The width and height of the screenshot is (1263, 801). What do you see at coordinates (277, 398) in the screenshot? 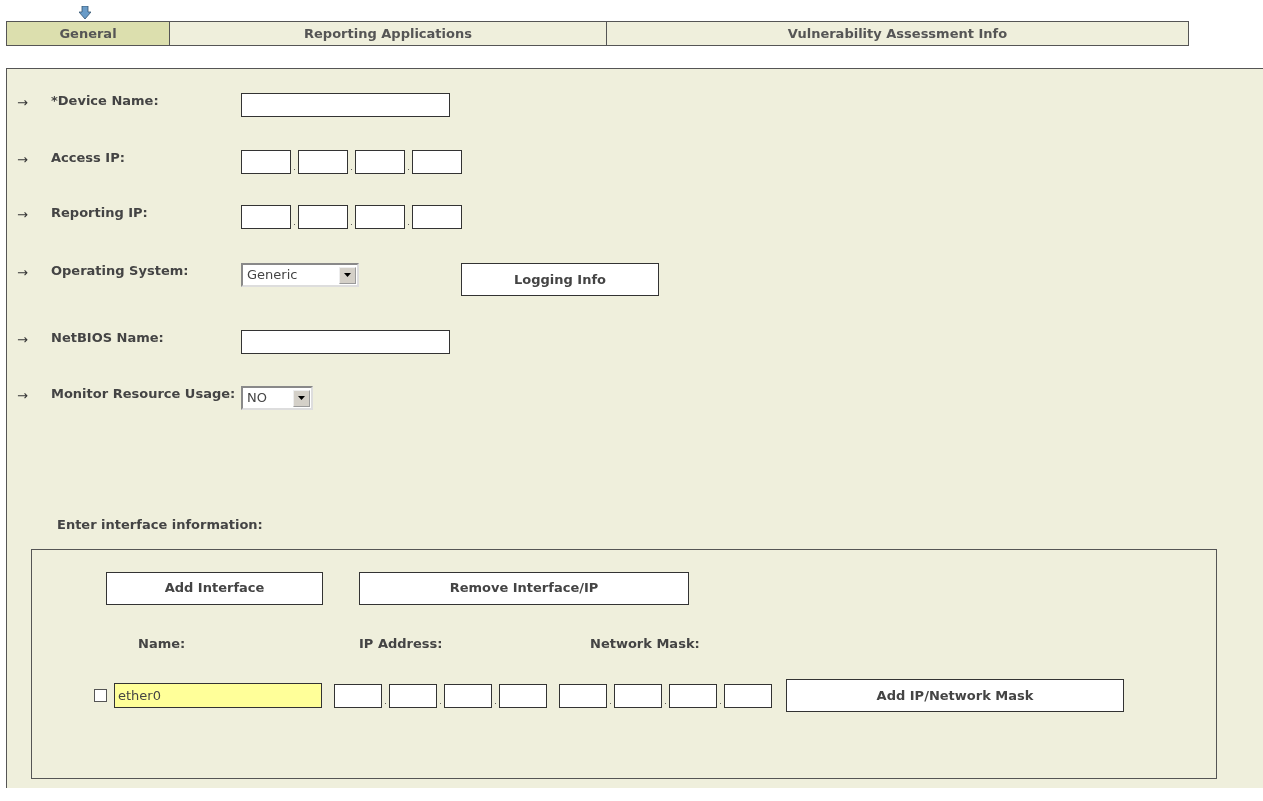
I see `dropdown: NO` at bounding box center [277, 398].